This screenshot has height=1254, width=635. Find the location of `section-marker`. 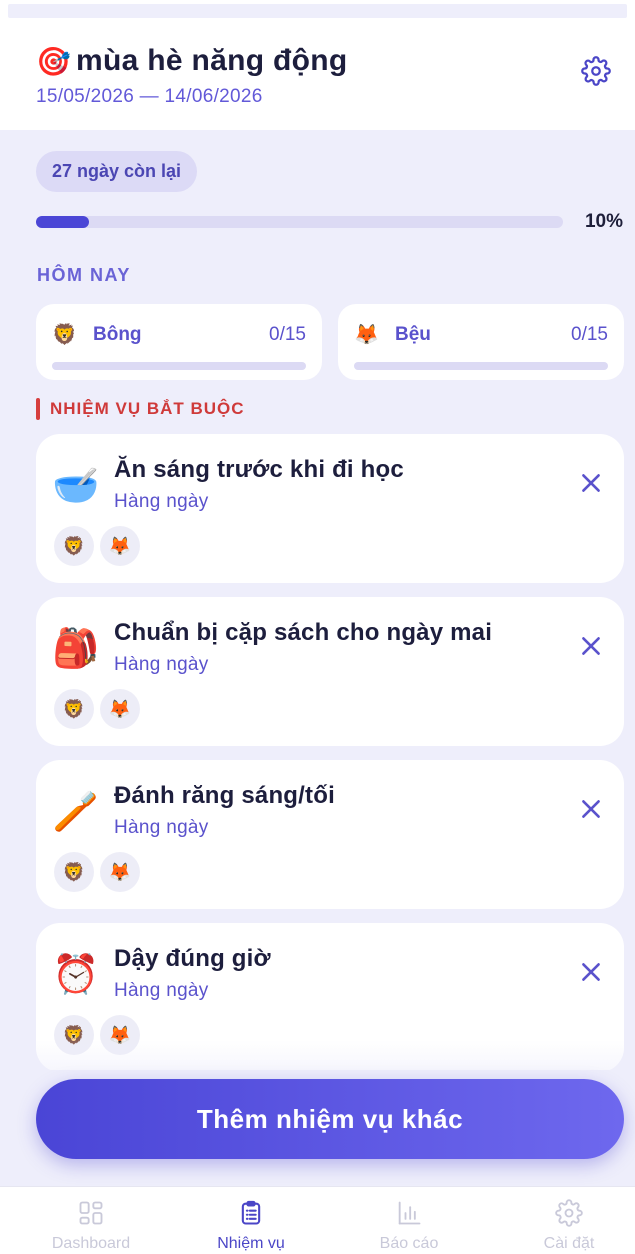

section-marker is located at coordinates (38, 409).